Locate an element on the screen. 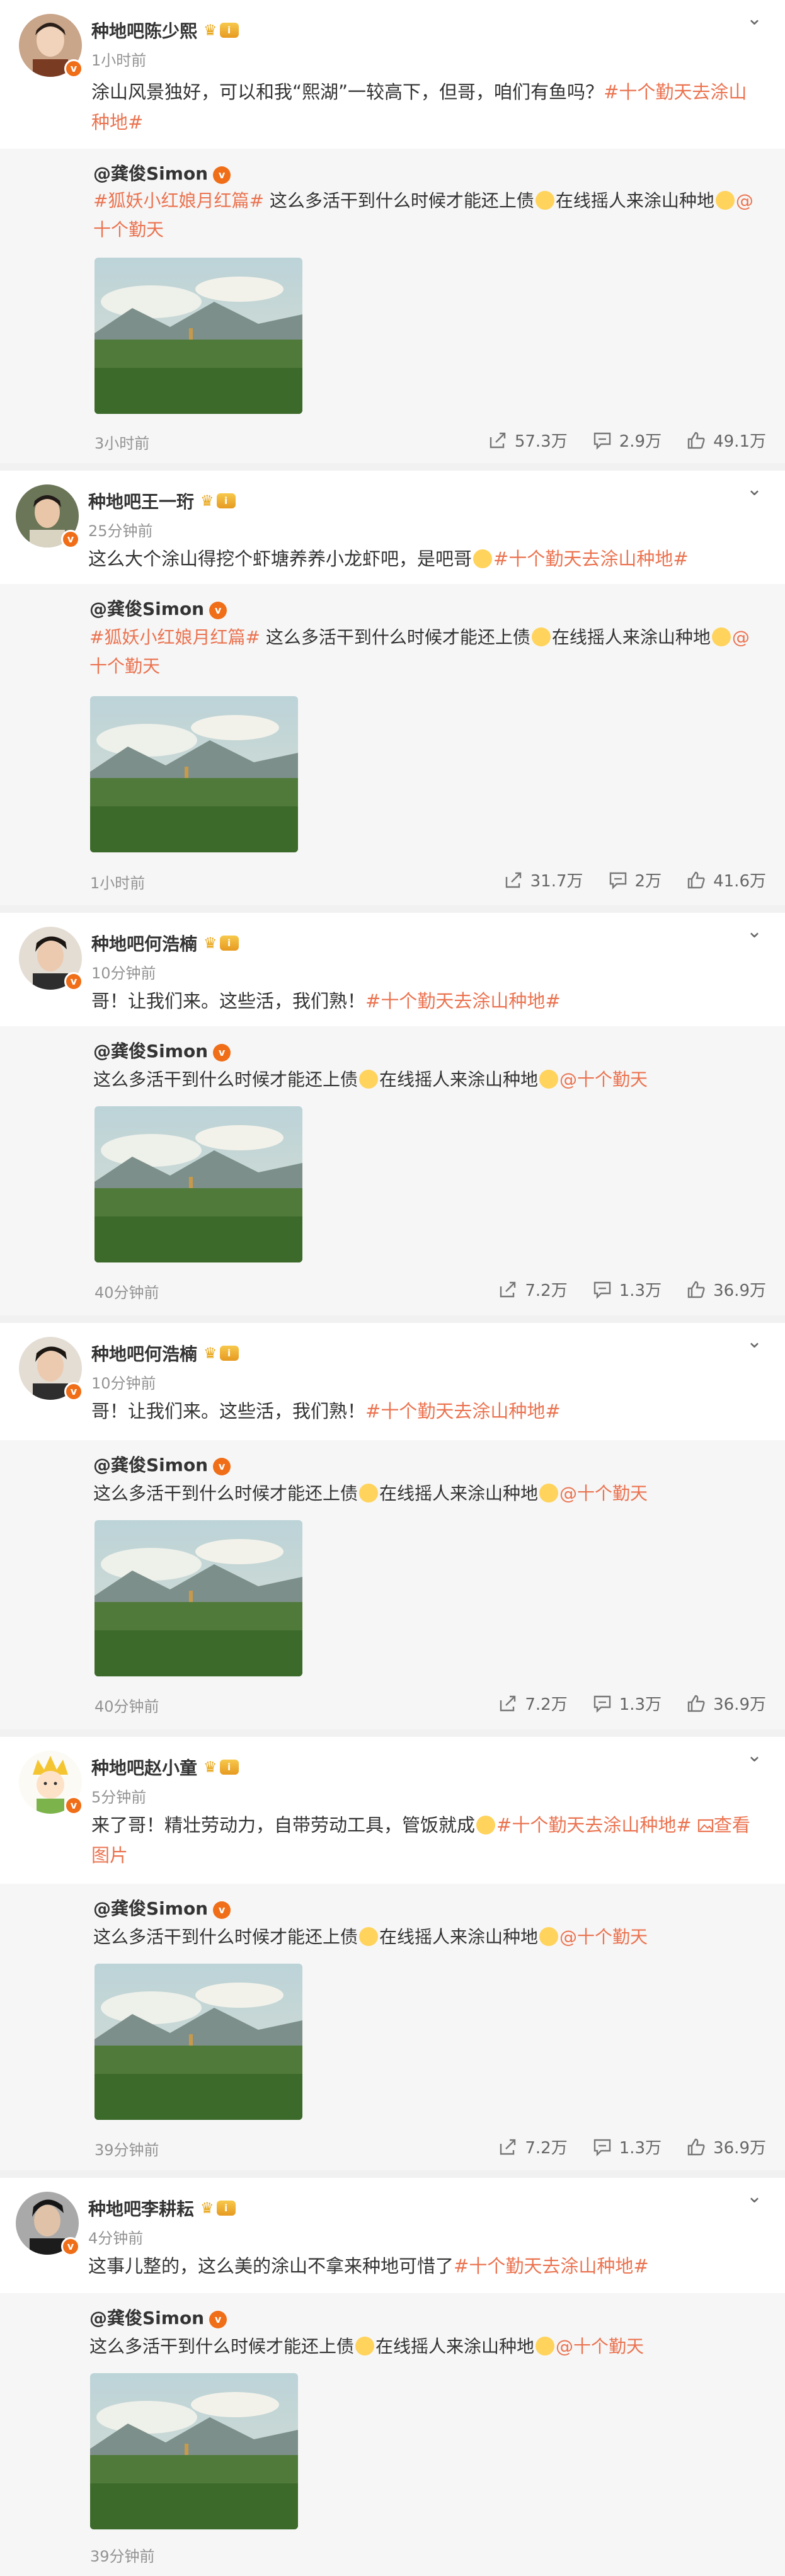 The image size is (785, 2576). repost-text: #狐妖小红娘月红篇# 这么多活干到什么时候才能还上债 在线摇人来涂山种地 @十个勤天 is located at coordinates (423, 215).